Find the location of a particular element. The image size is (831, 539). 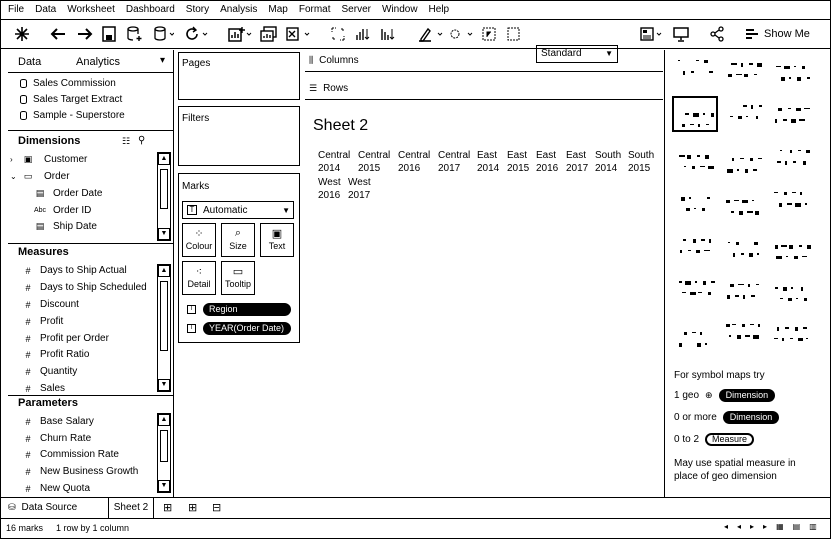

sort-ascending-icon is located at coordinates (363, 34).